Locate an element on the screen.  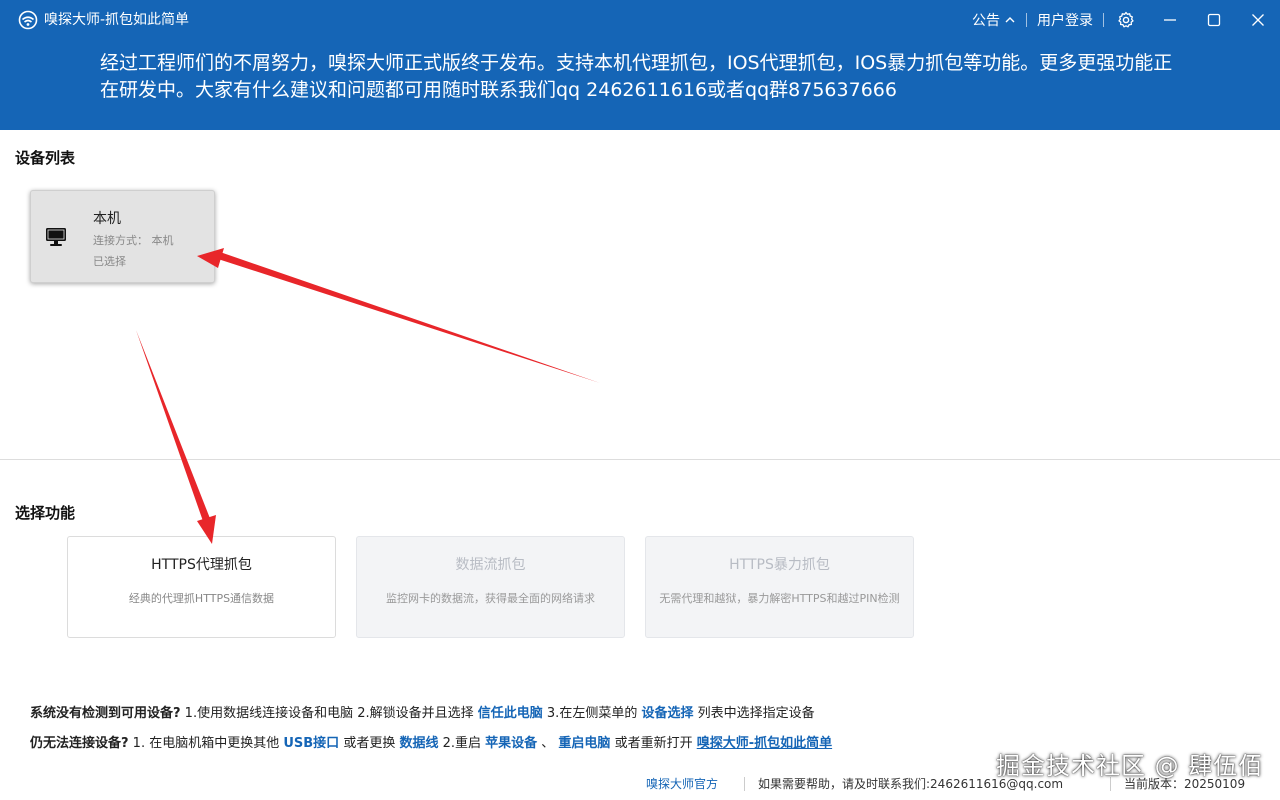
function-card-data-stream: 数据流抓包 监控网卡的数据流，获得最全面的网络请求 is located at coordinates (490, 587).